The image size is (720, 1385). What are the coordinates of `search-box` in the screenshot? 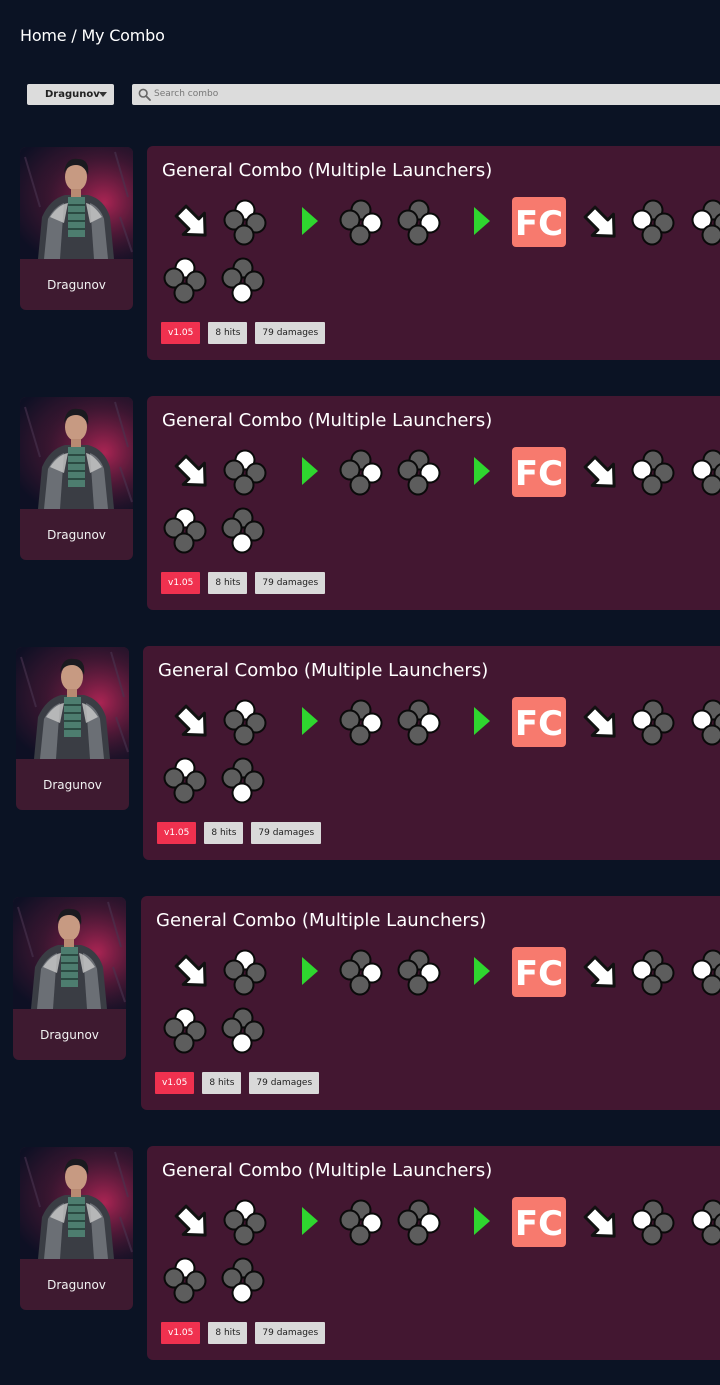 It's located at (426, 94).